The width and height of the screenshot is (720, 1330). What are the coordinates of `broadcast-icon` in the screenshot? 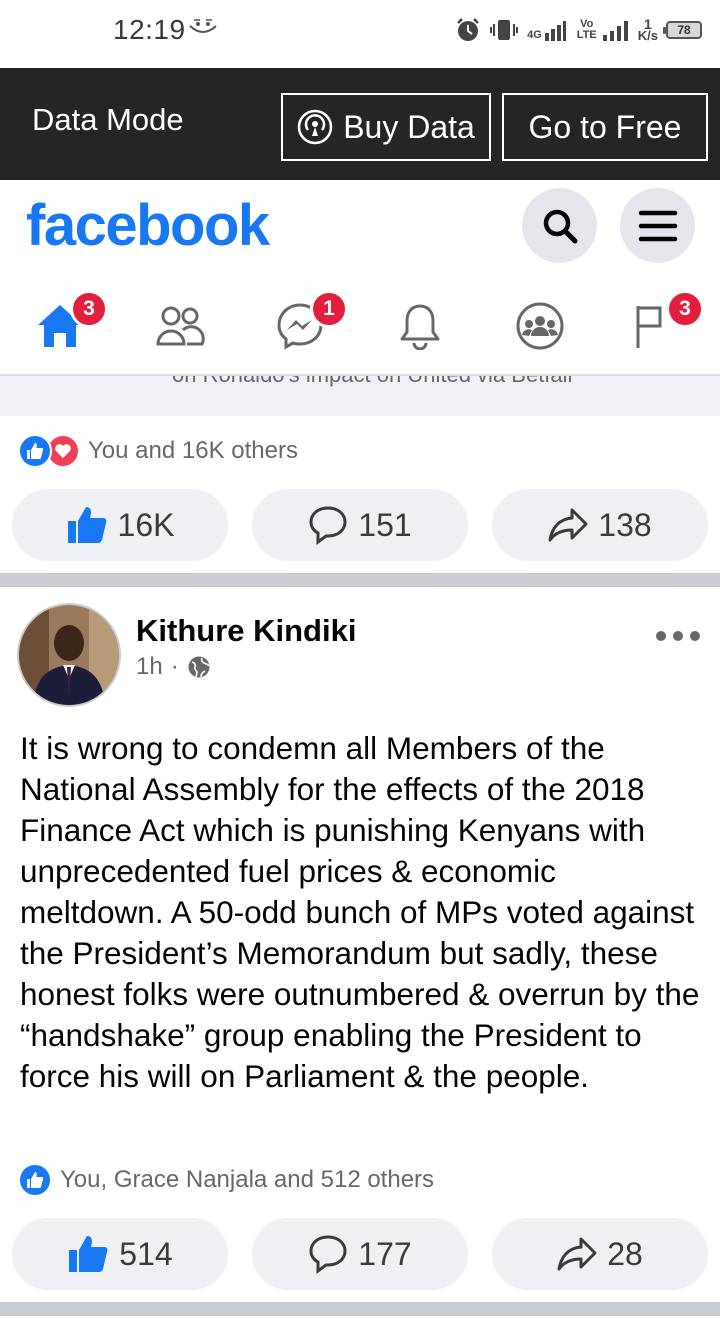 It's located at (315, 127).